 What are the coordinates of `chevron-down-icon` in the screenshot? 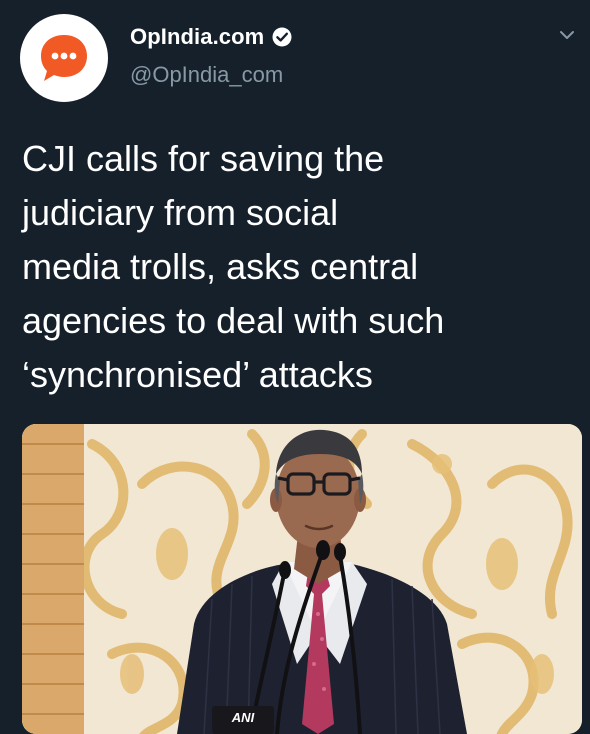 It's located at (567, 35).